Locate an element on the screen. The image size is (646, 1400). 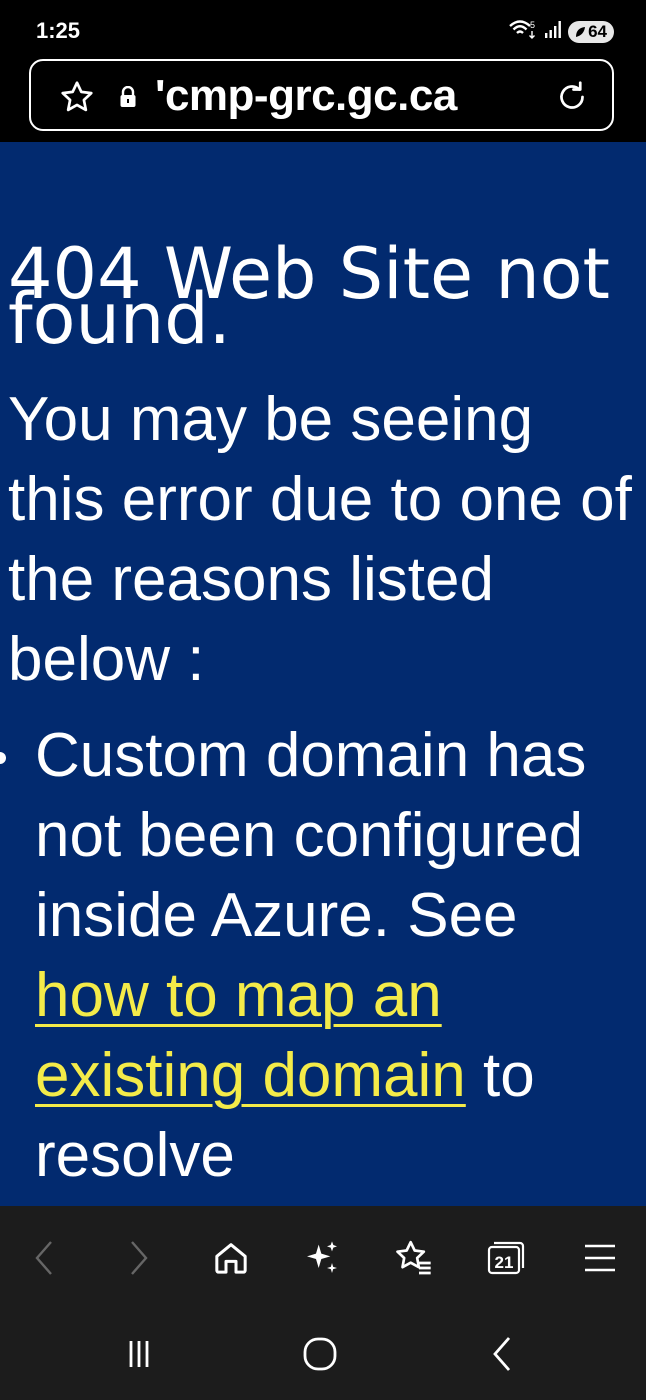
status-time: 1:25 is located at coordinates (58, 30).